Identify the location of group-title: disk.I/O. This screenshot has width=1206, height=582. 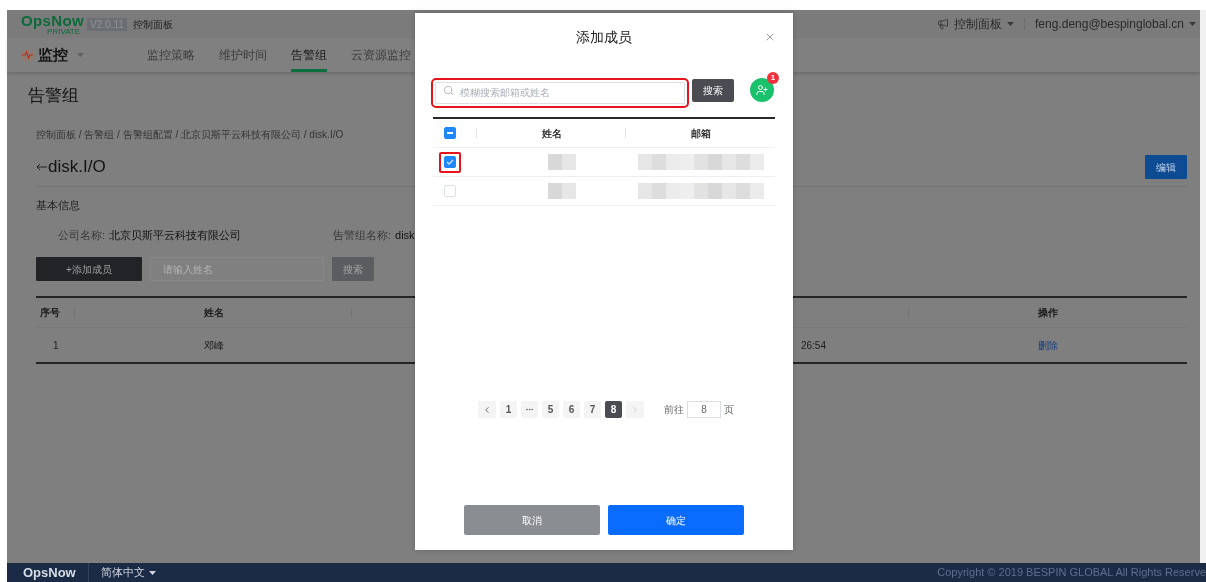
(77, 167).